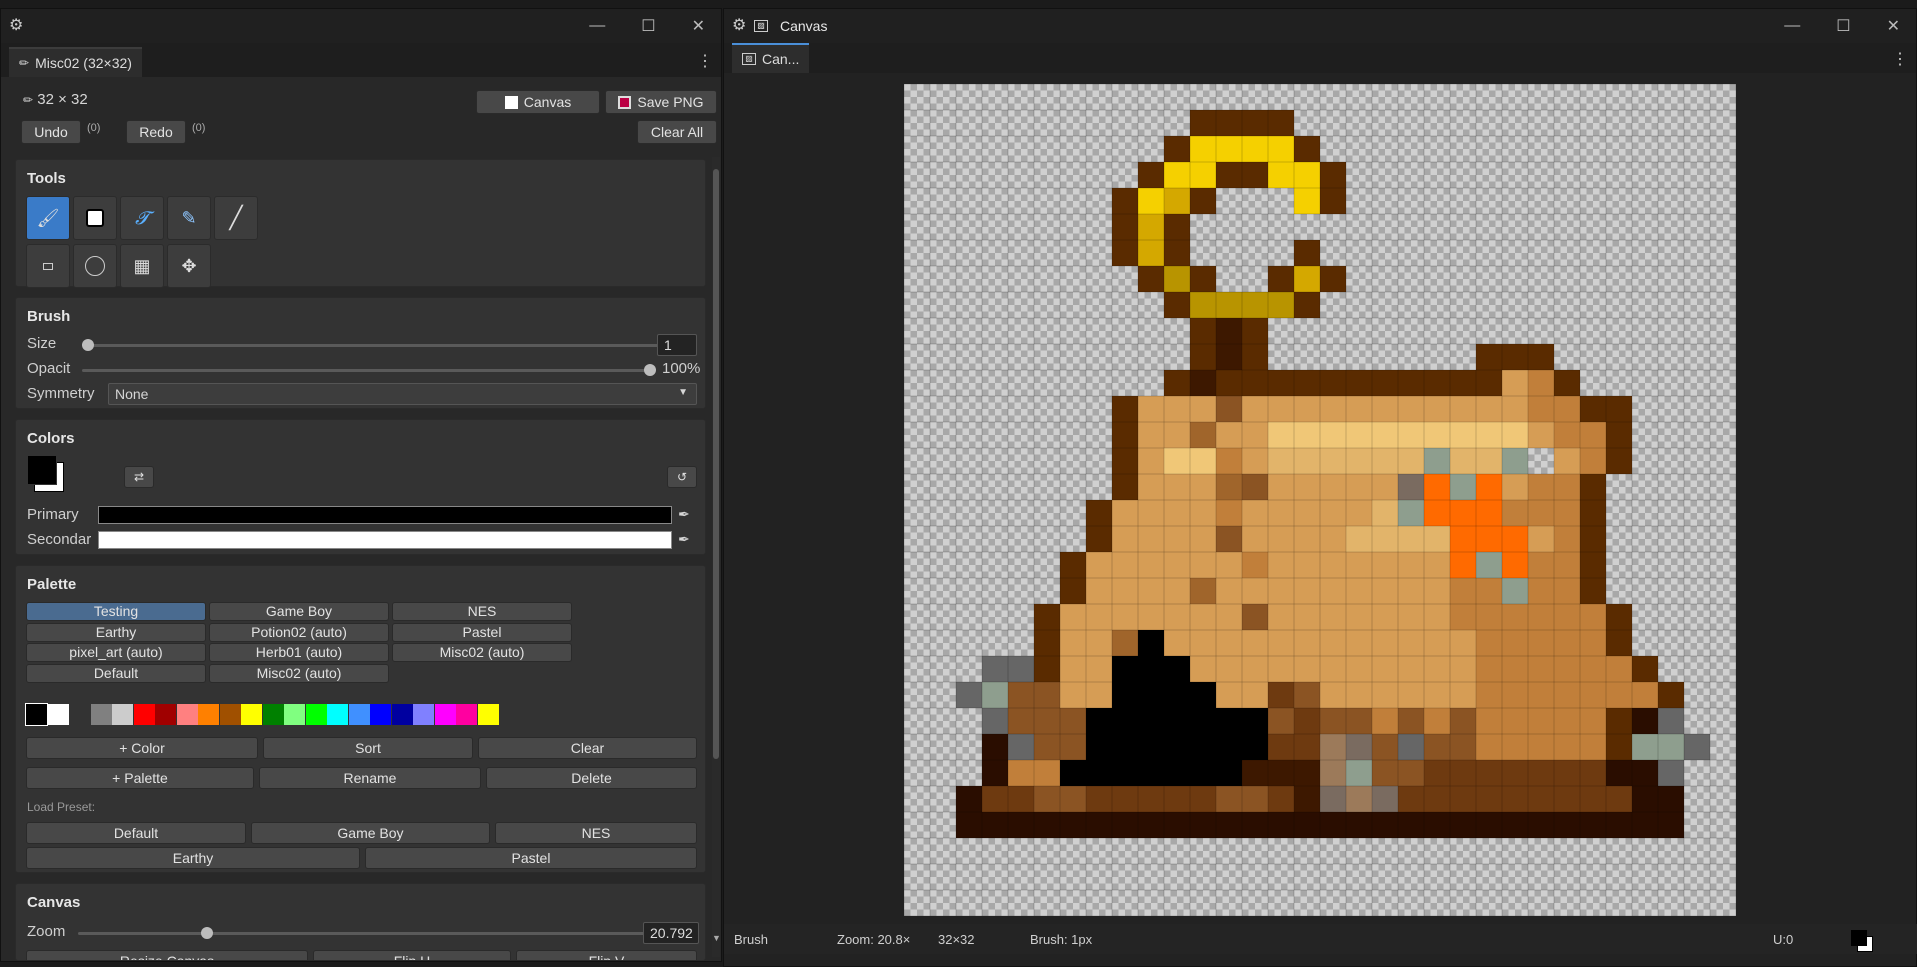 The width and height of the screenshot is (1917, 967). I want to click on tab-misc02: ✏ Misc02 (32×32), so click(75, 62).